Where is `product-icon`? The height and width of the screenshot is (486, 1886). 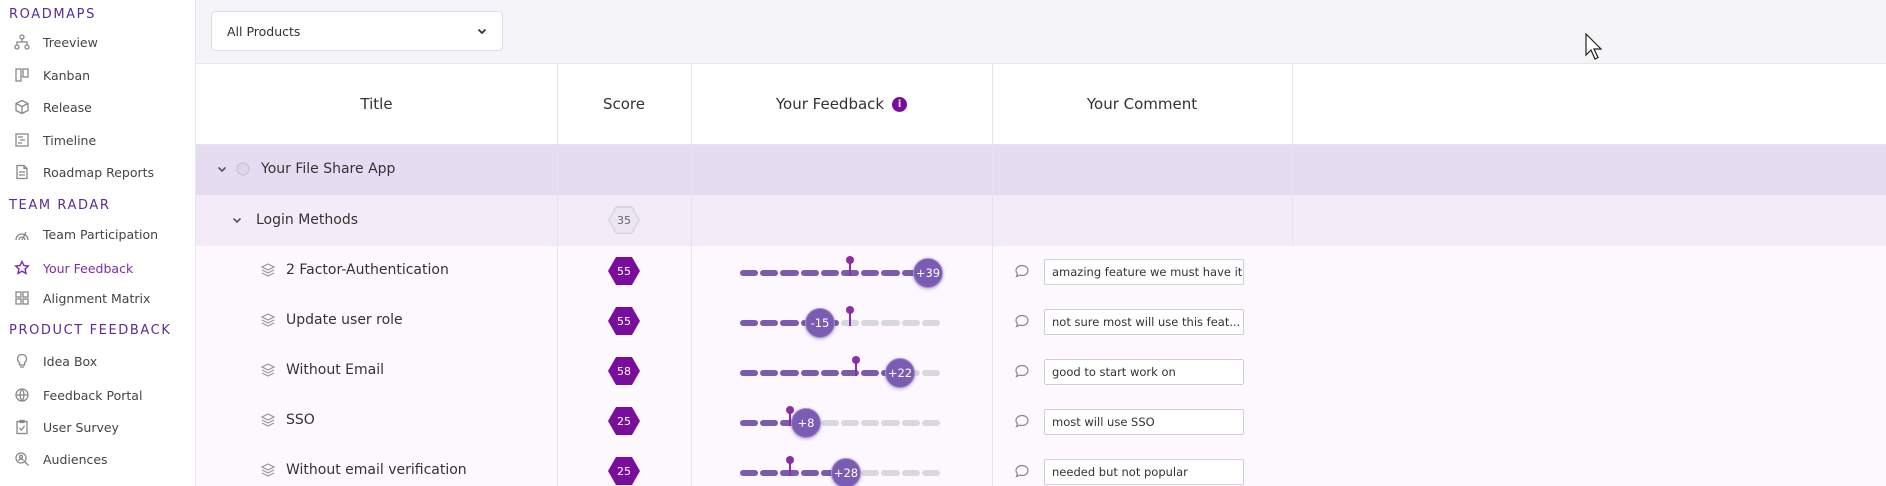
product-icon is located at coordinates (243, 169).